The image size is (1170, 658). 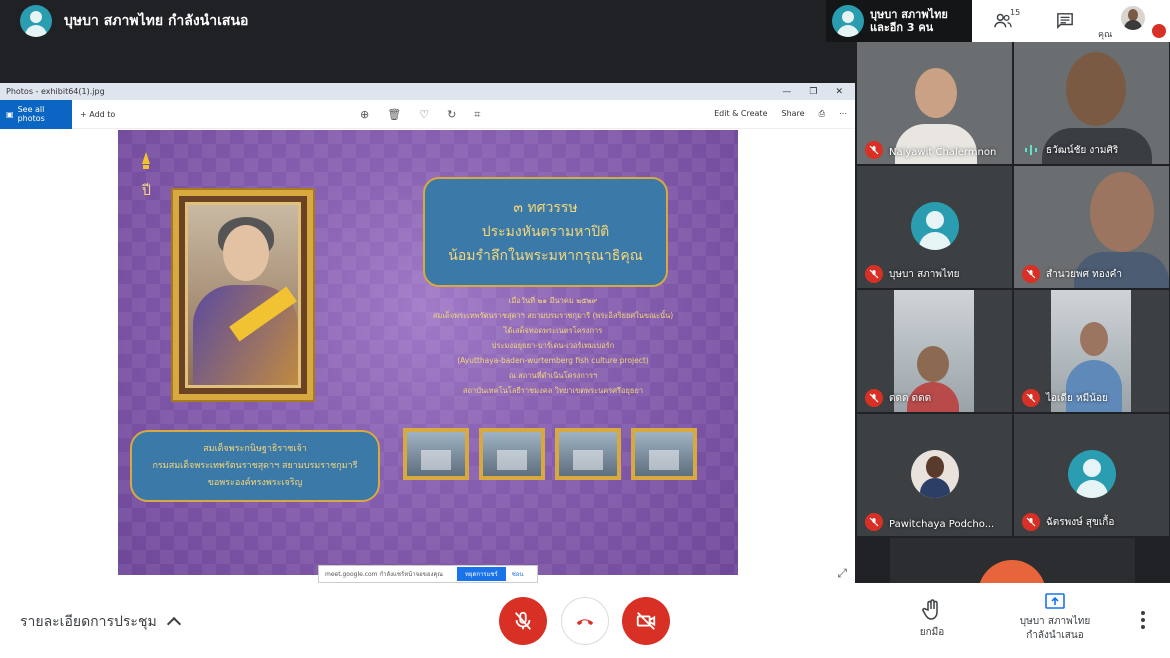 I want to click on crop-icon: ⌗, so click(x=477, y=114).